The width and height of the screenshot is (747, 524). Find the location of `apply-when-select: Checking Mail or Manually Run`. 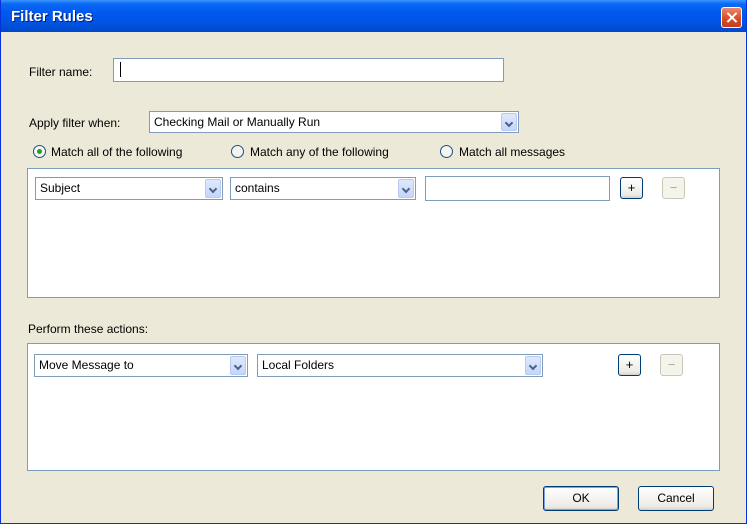

apply-when-select: Checking Mail or Manually Run is located at coordinates (334, 122).